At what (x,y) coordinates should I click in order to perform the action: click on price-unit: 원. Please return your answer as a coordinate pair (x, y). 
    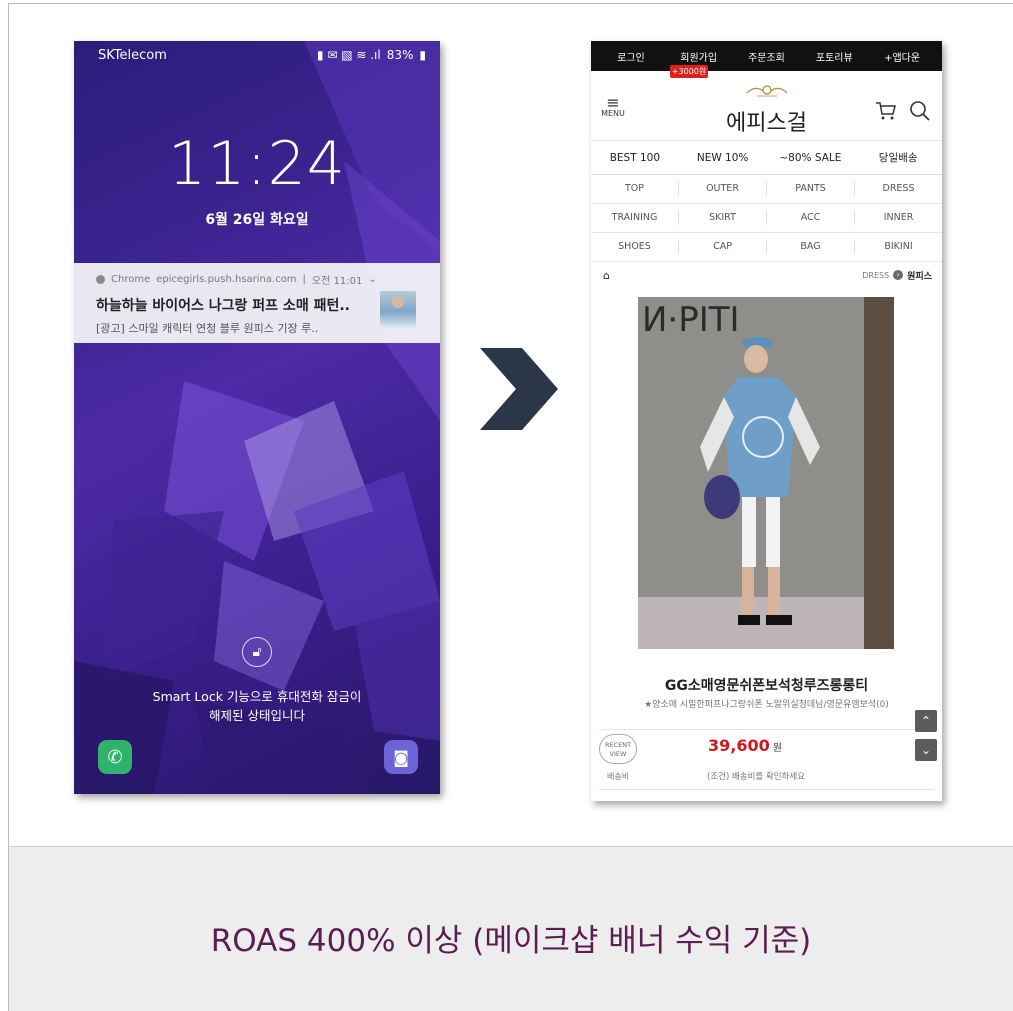
    Looking at the image, I should click on (777, 748).